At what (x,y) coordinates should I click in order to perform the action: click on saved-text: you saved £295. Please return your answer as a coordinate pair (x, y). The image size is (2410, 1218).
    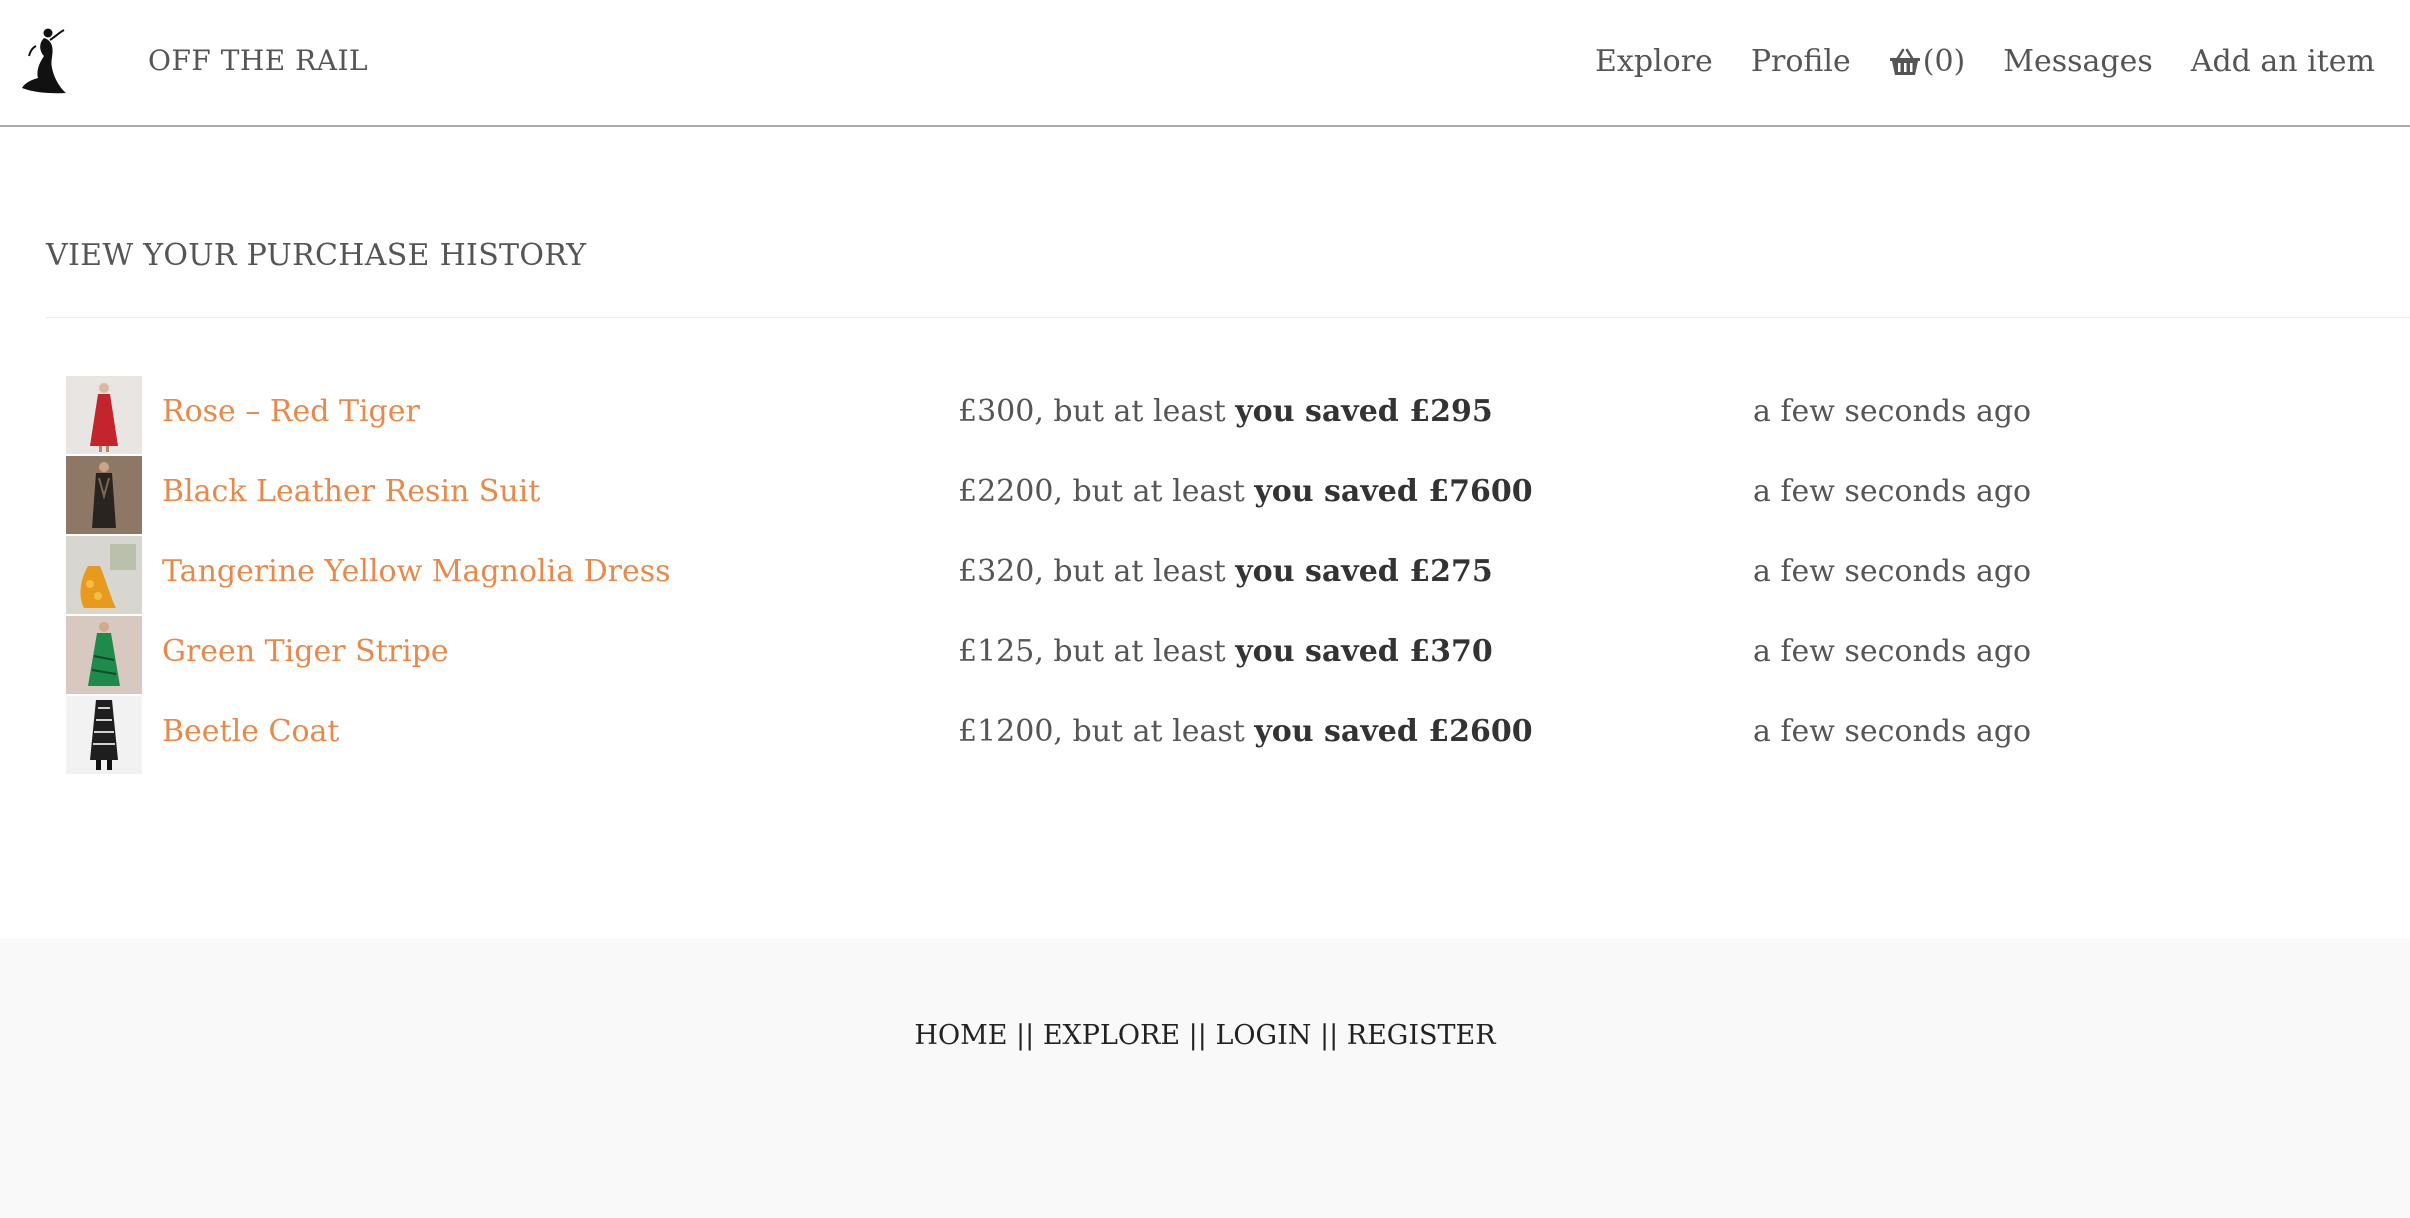
    Looking at the image, I should click on (1364, 411).